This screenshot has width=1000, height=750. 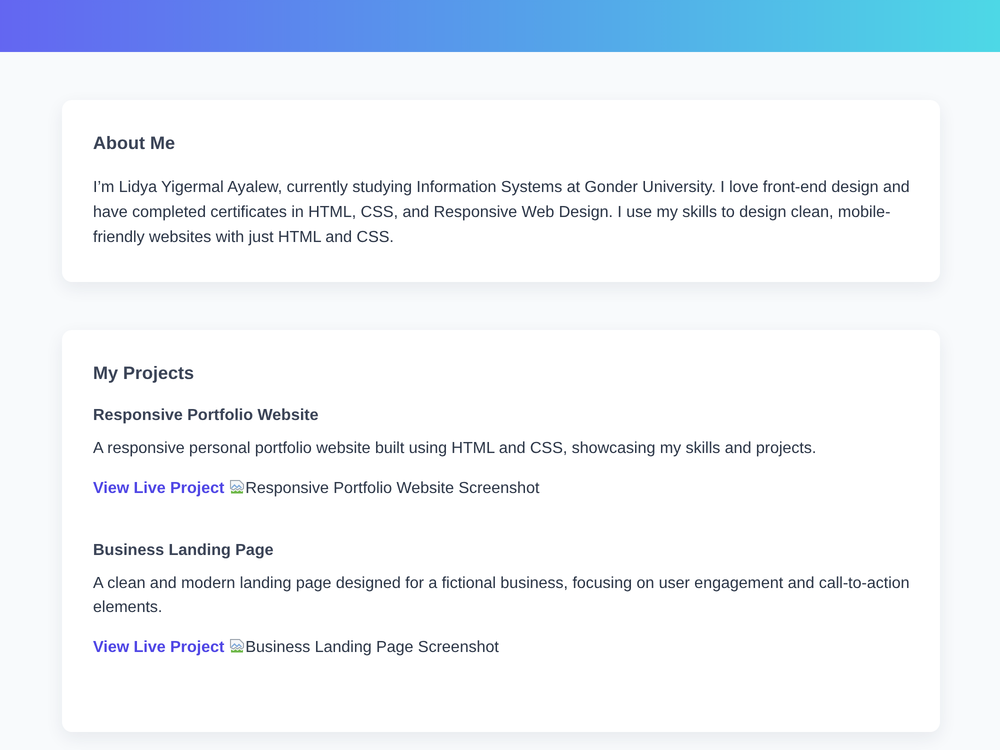 I want to click on image-alt-text: Responsive Portfolio Website Screenshot, so click(x=392, y=489).